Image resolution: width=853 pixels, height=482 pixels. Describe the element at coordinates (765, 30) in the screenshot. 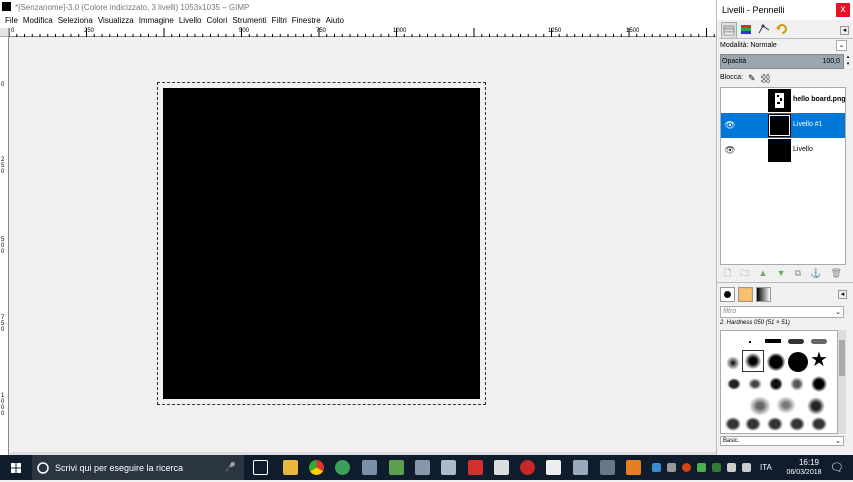

I see `tab-paths` at that location.